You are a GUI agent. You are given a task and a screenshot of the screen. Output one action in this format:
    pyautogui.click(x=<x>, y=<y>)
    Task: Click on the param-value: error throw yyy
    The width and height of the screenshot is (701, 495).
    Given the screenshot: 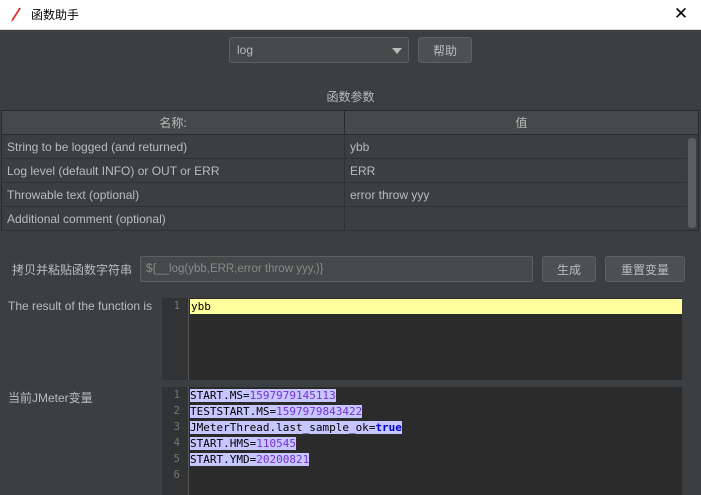 What is the action you would take?
    pyautogui.click(x=516, y=194)
    